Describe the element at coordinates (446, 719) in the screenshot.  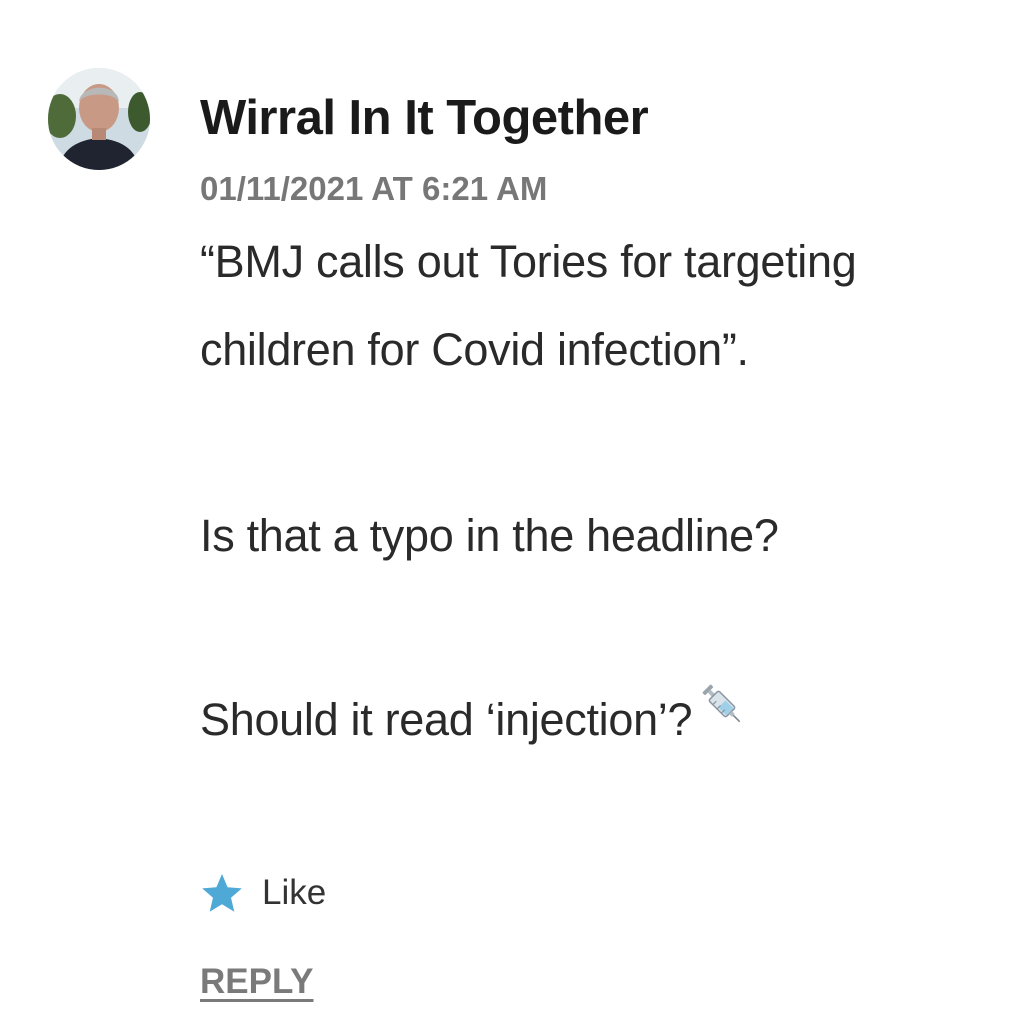
I see `comment-paragraph-text: Should it read ‘injection’?` at that location.